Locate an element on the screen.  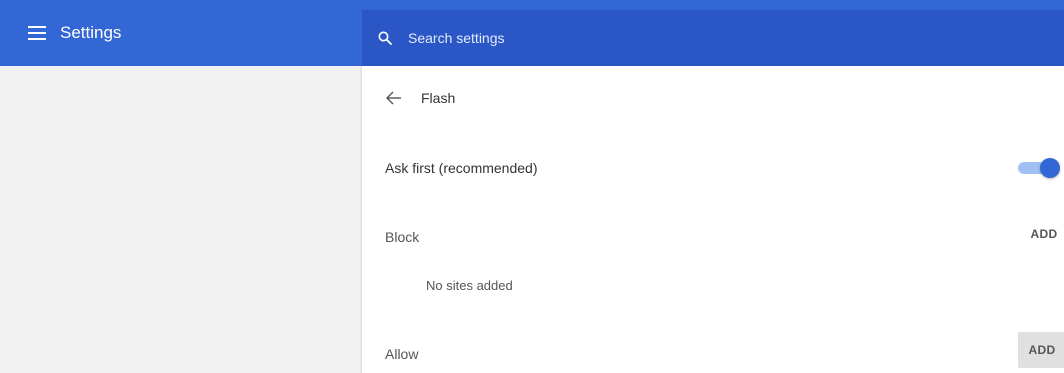
search-bar is located at coordinates (713, 38).